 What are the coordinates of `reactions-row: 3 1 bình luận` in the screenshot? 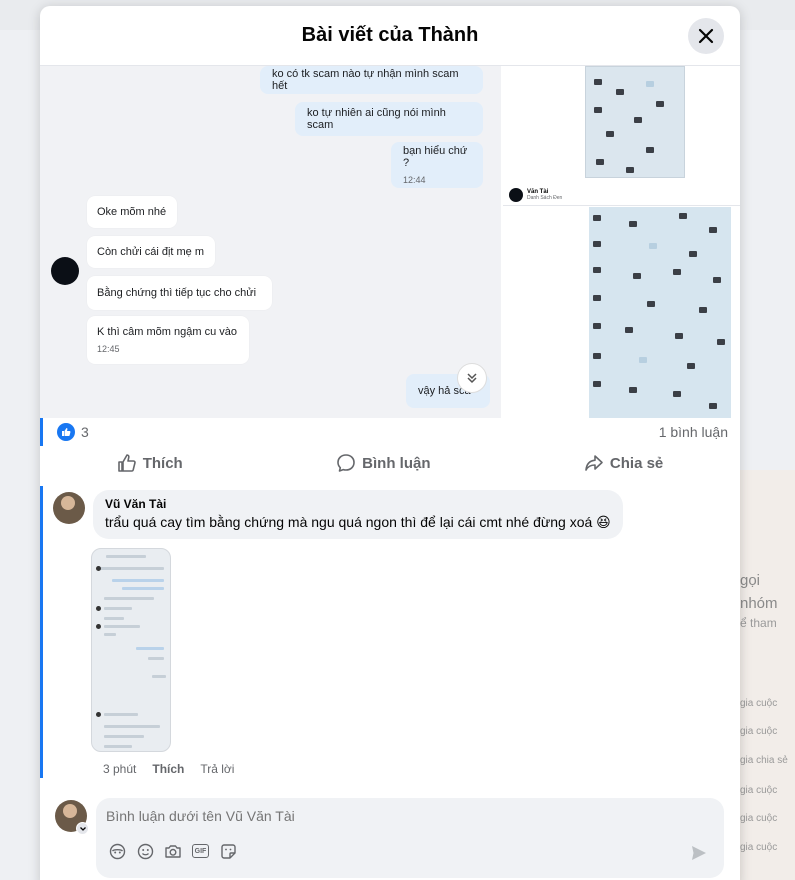 It's located at (390, 432).